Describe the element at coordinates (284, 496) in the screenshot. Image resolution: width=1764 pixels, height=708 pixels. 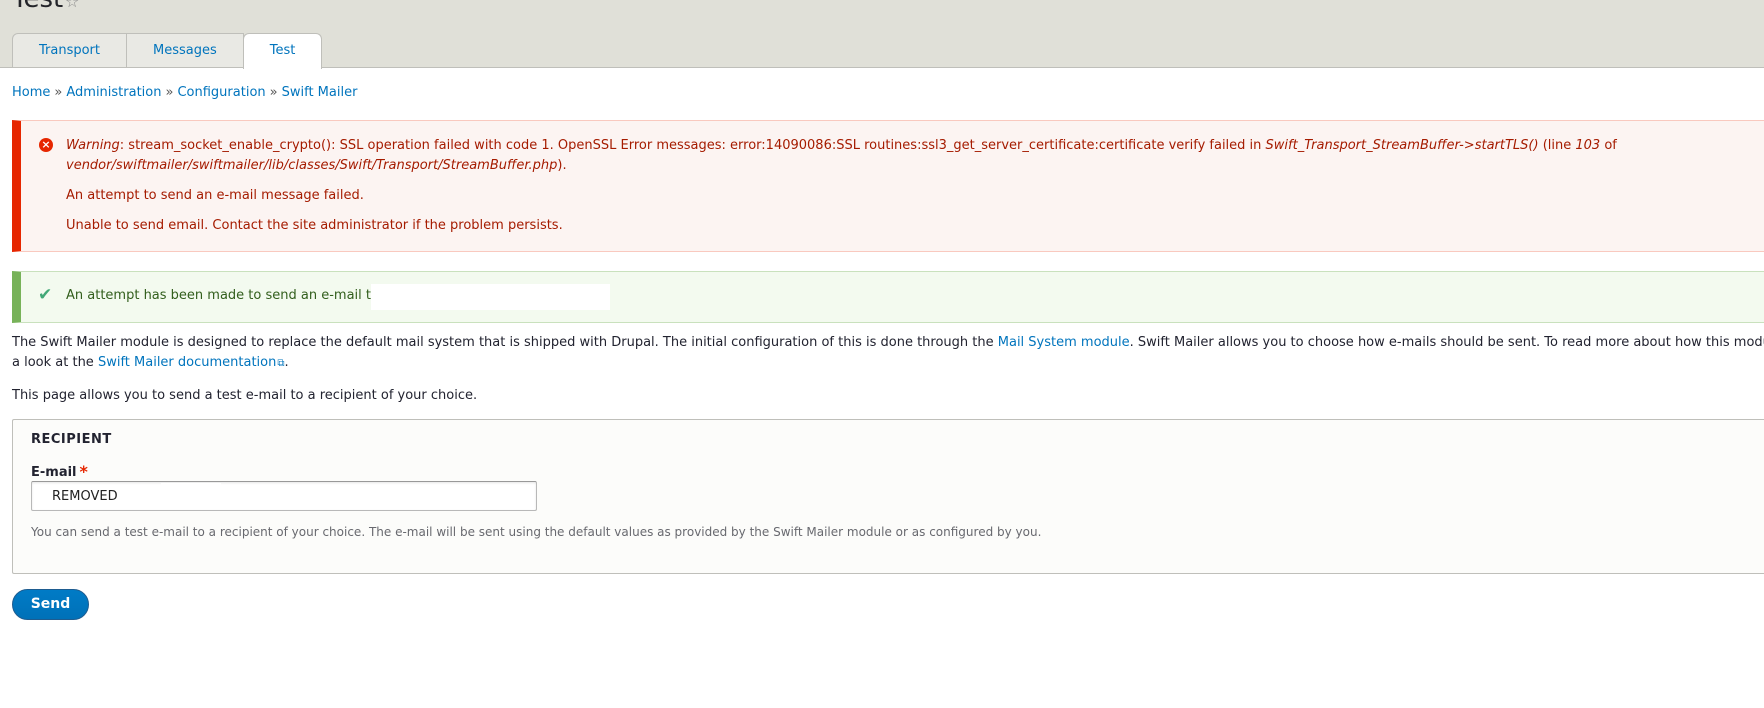
I see `email-field` at that location.